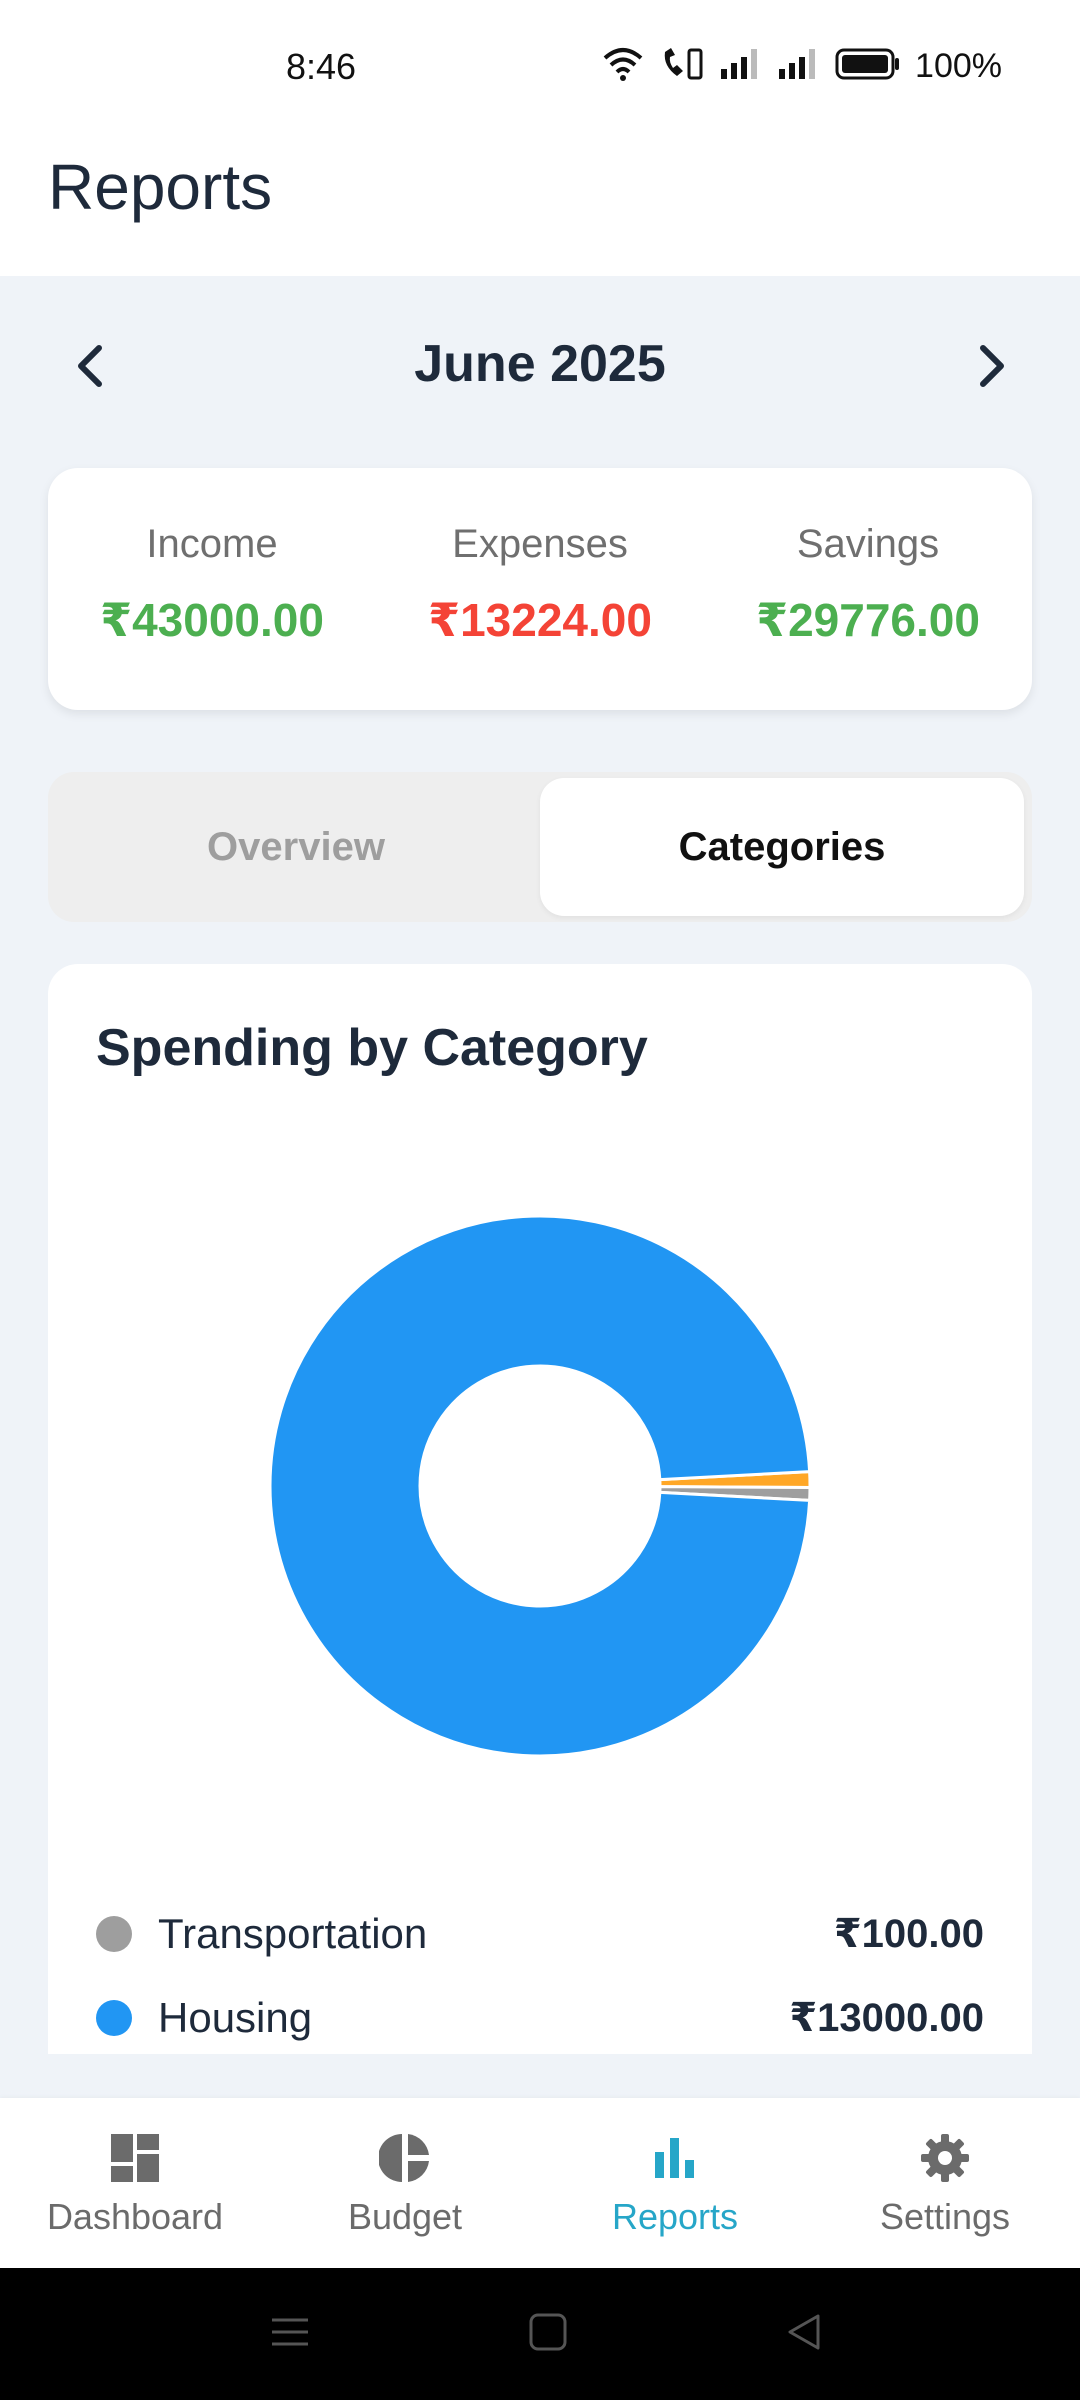 This screenshot has width=1080, height=2400. I want to click on status-icons: 100%, so click(801, 66).